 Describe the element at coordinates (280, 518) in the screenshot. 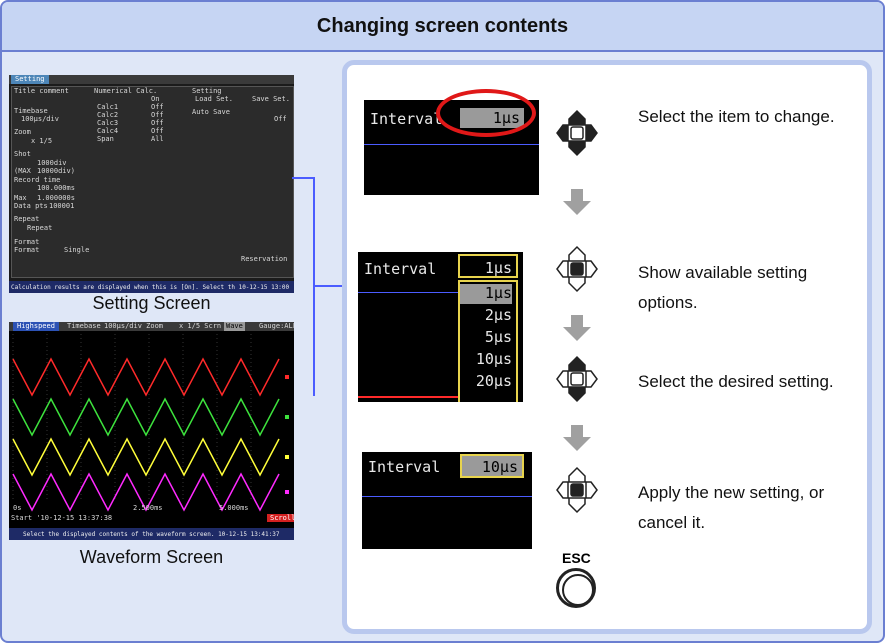

I see `scroll-button: Scroll` at that location.